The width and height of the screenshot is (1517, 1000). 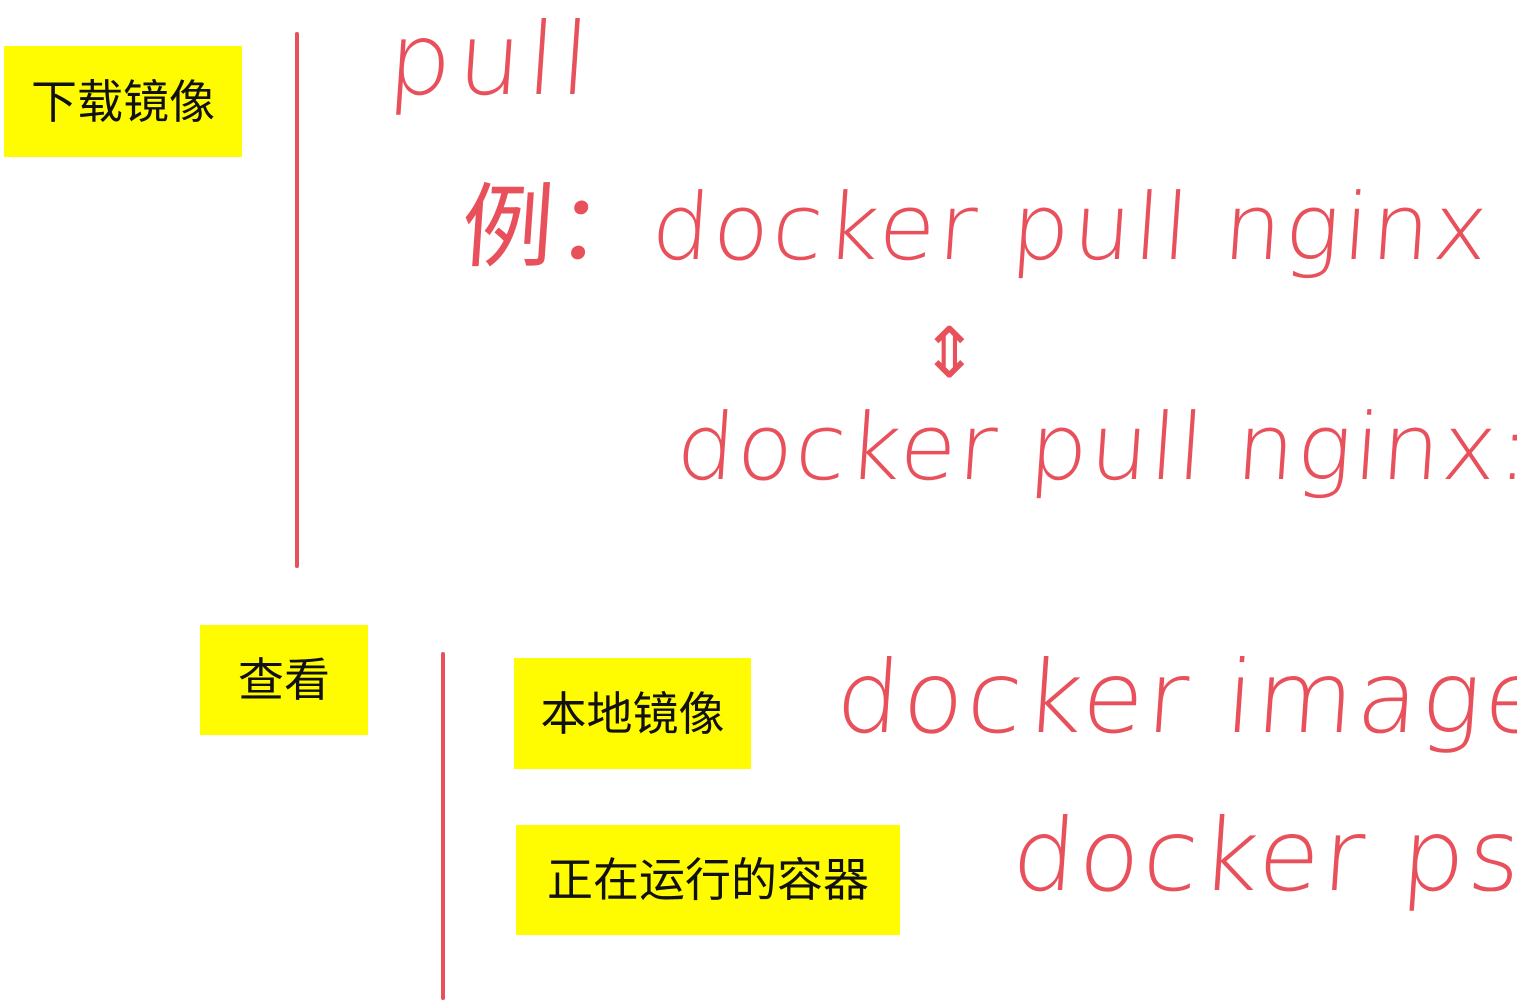 I want to click on pull-handwritten: pull, so click(x=492, y=59).